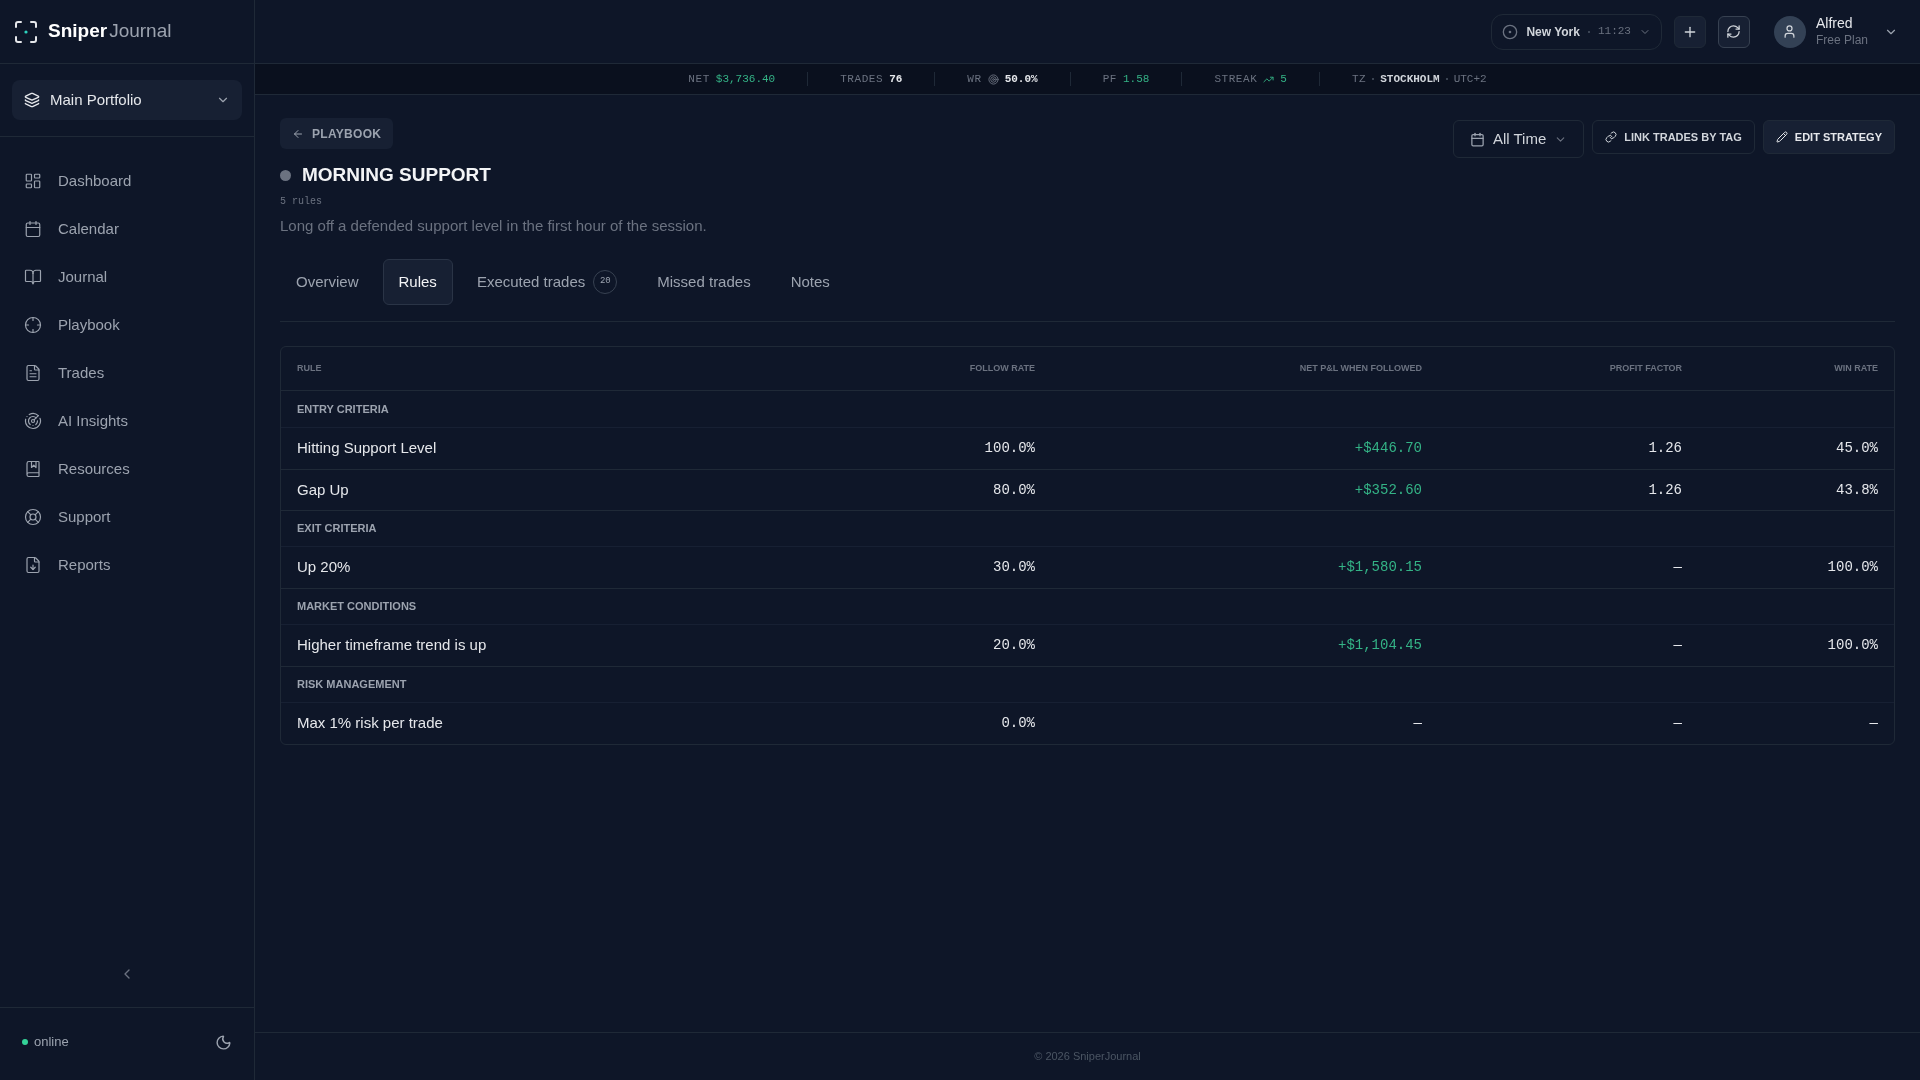  What do you see at coordinates (1013, 645) in the screenshot?
I see `table-cell-text: 20.0%` at bounding box center [1013, 645].